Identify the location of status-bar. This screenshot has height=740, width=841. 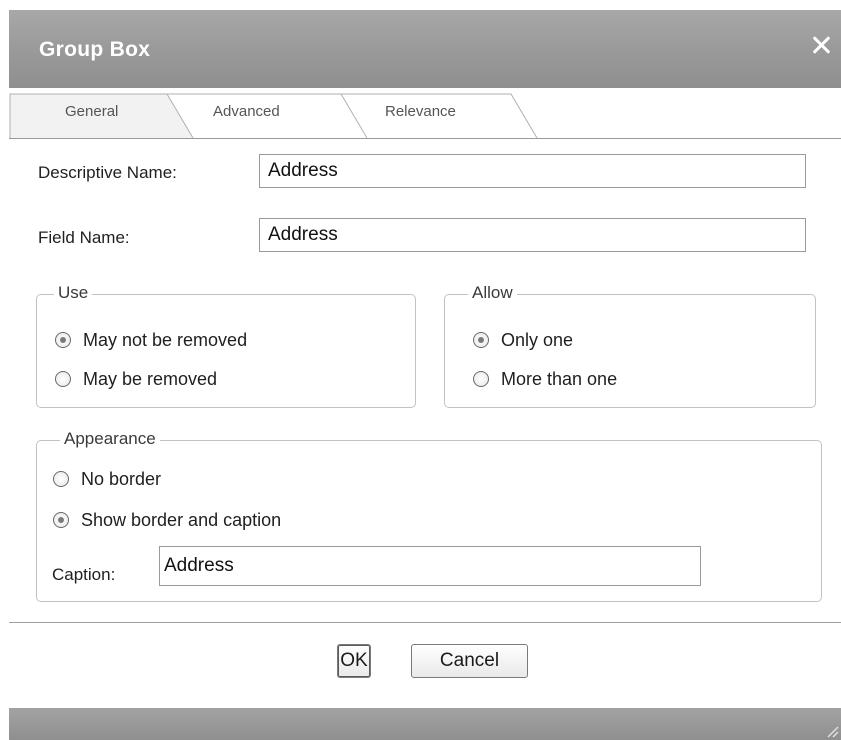
(425, 724).